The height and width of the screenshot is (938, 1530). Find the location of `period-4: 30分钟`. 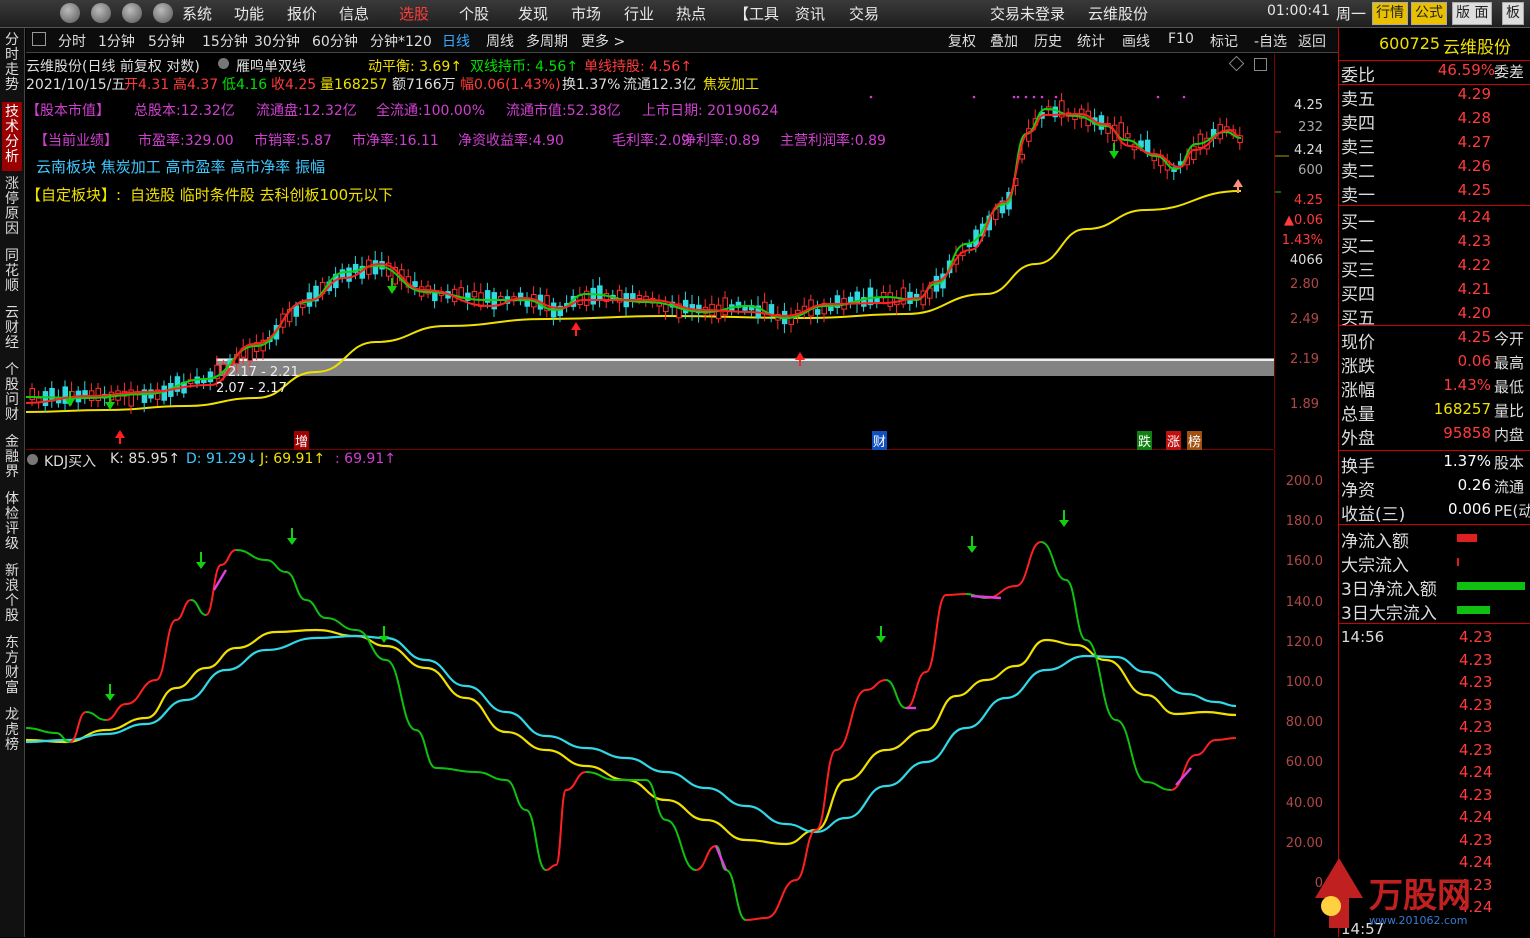

period-4: 30分钟 is located at coordinates (277, 41).